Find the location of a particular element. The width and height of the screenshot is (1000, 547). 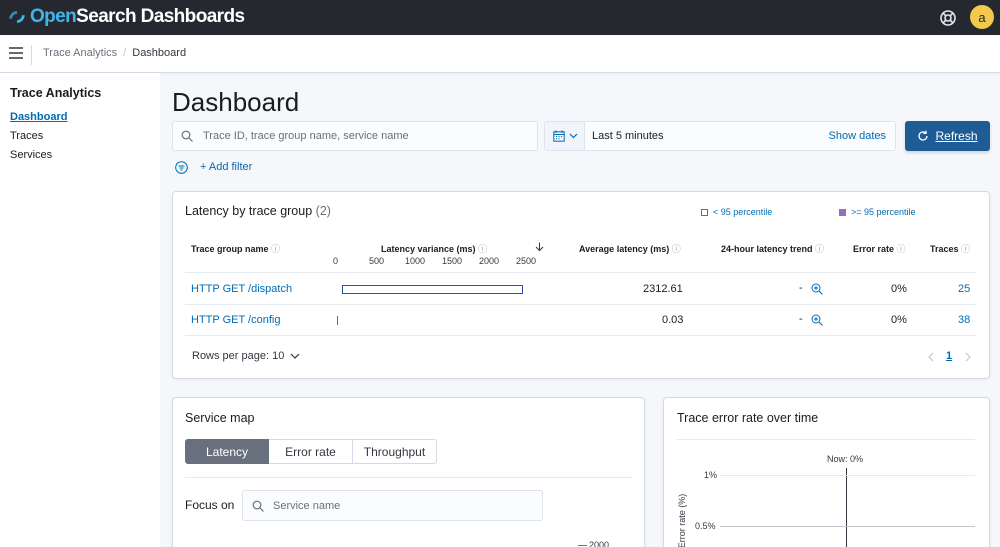

service-name-placeholder: Service name is located at coordinates (307, 506).